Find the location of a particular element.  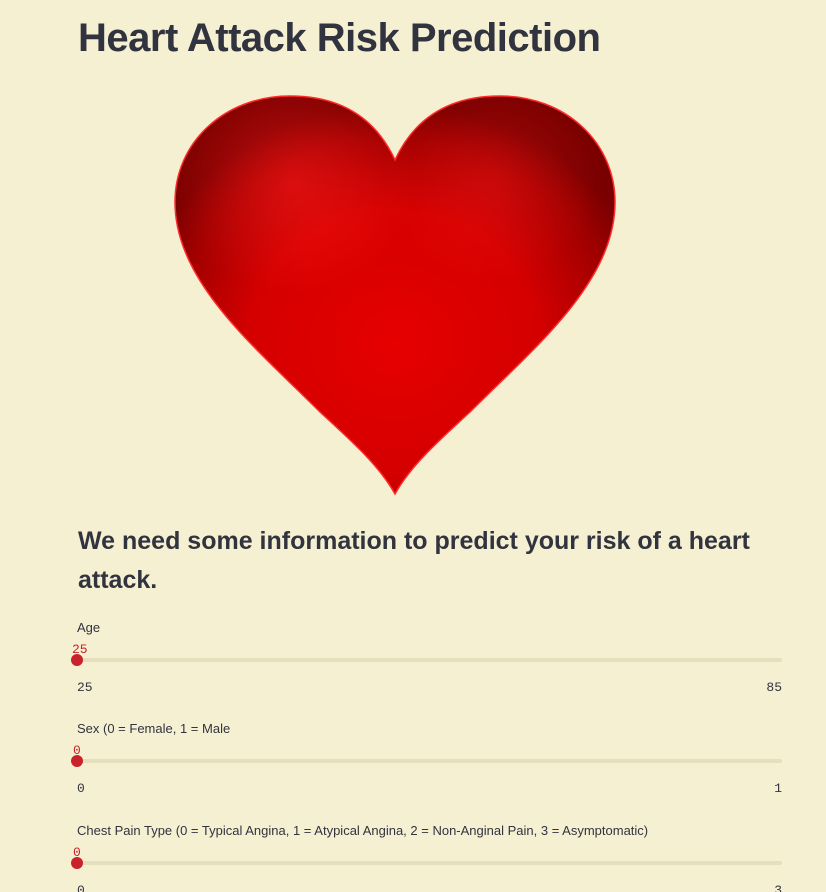

sex-slider: Sex (0 = Female, 1 = Male 0 0 1 is located at coordinates (426, 761).